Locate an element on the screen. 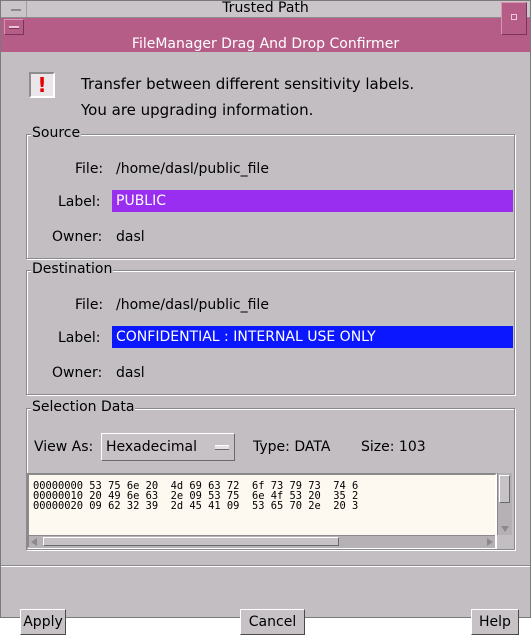 The image size is (531, 635). destination-owner-value: dasl is located at coordinates (130, 373).